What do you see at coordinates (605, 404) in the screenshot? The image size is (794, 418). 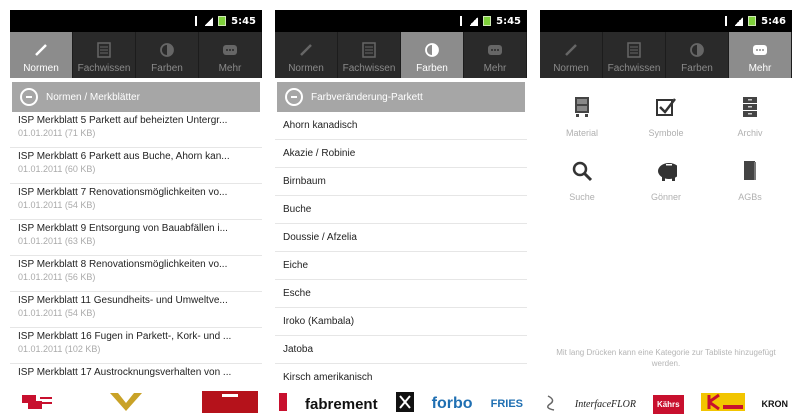 I see `sponsor-logo-interfaceflor: InterfaceFLOR` at bounding box center [605, 404].